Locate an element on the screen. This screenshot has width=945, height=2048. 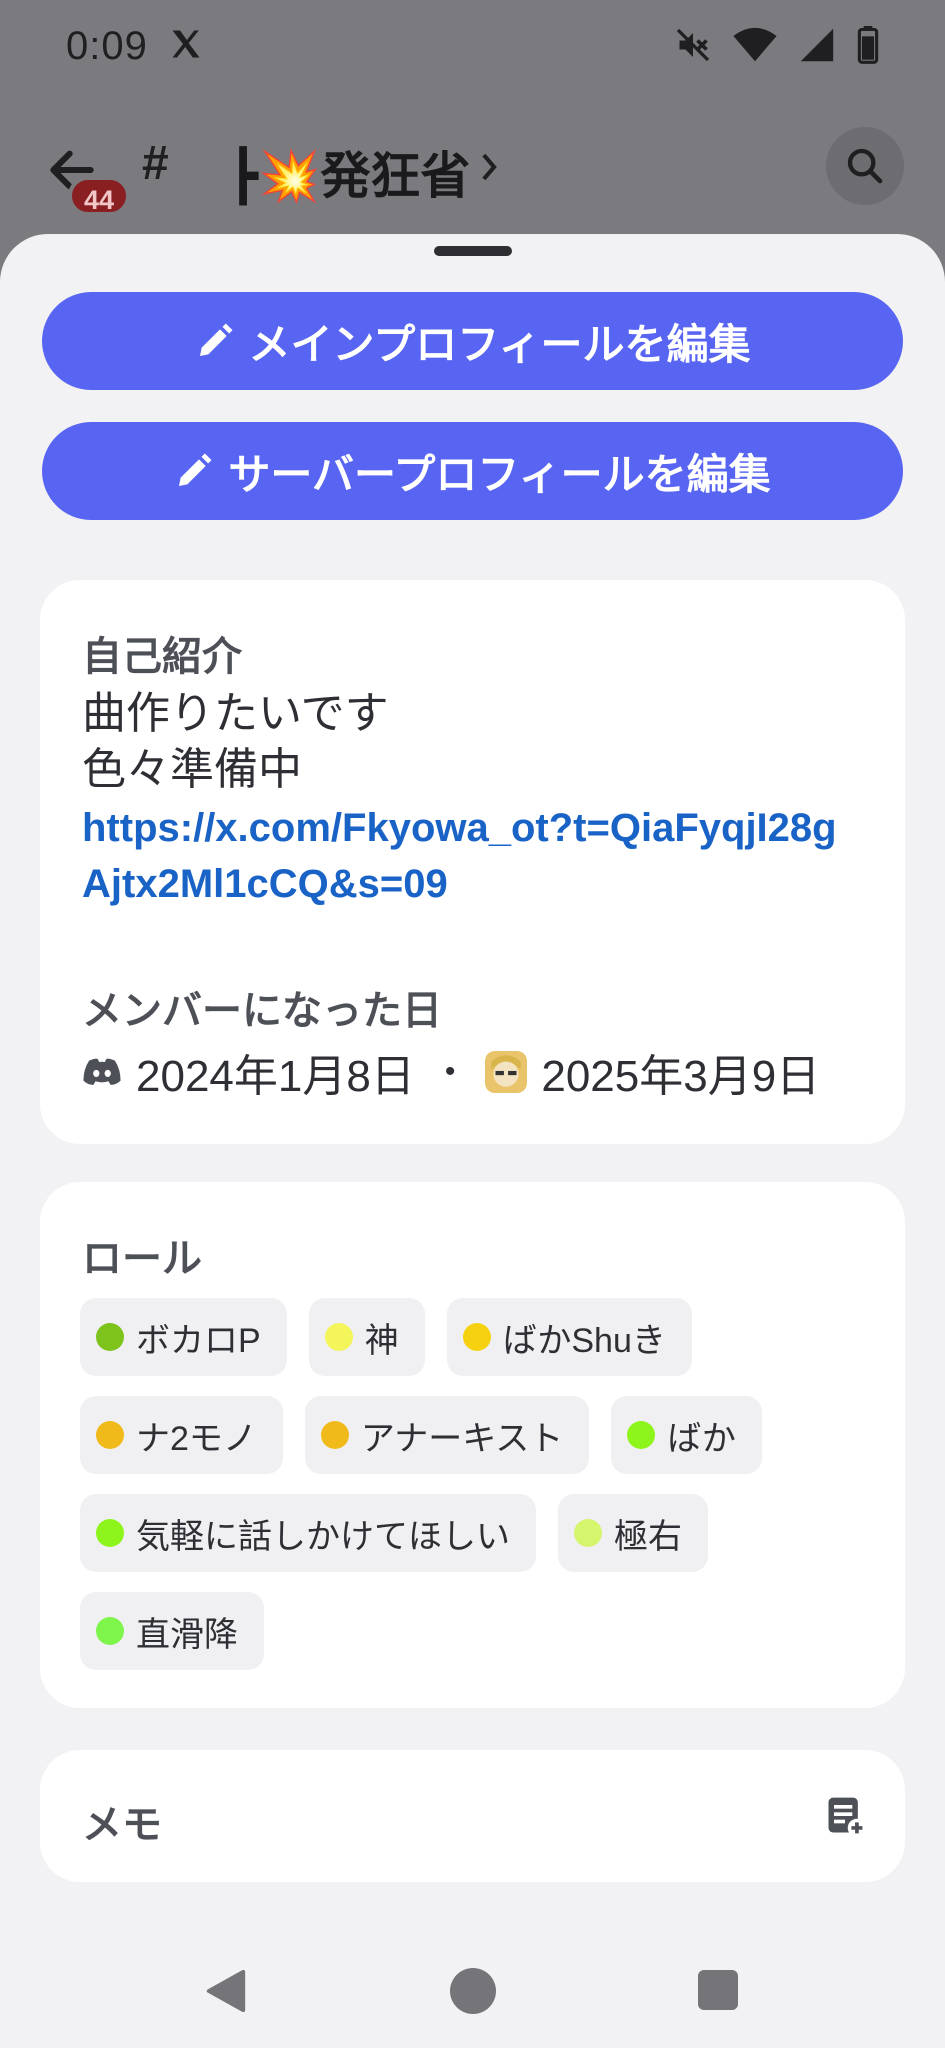
role-chip: 気軽に話しかけてほしい is located at coordinates (308, 1533).